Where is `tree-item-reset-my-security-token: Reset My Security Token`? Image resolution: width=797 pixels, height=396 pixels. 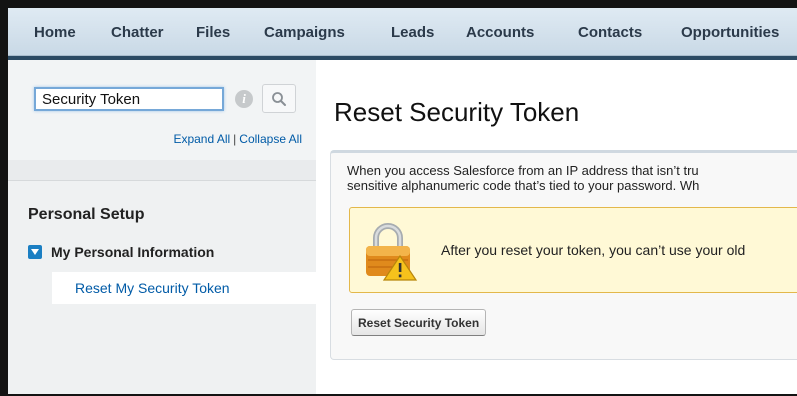
tree-item-reset-my-security-token: Reset My Security Token is located at coordinates (184, 288).